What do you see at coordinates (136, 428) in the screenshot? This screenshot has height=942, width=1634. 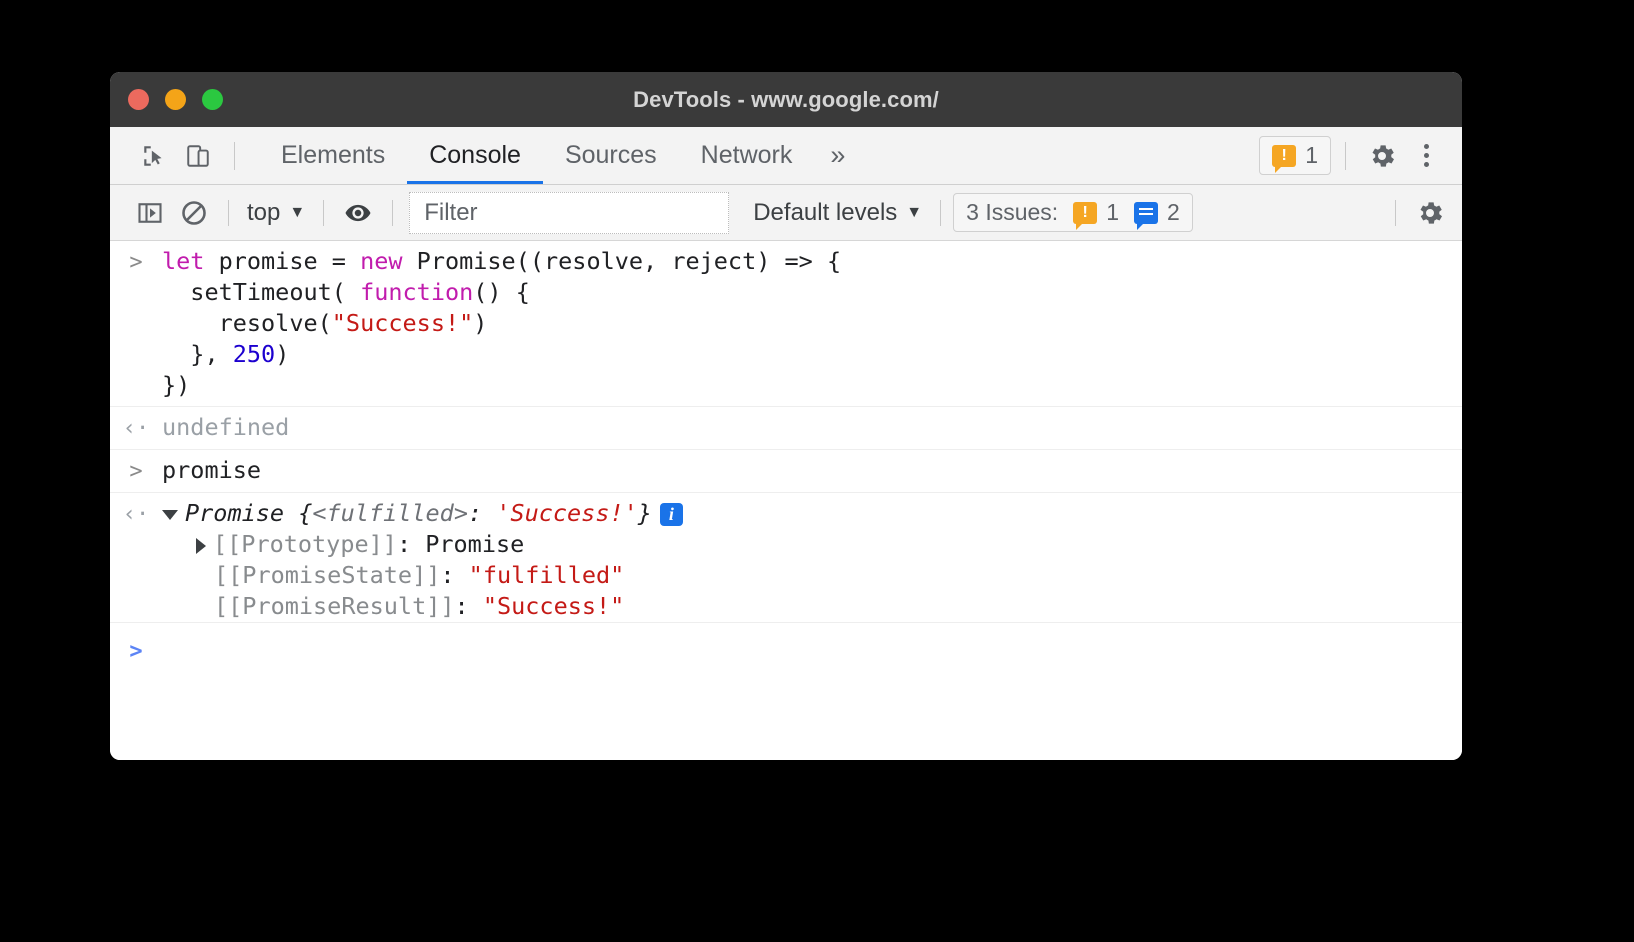 I see `output-marker-1: ‹·` at bounding box center [136, 428].